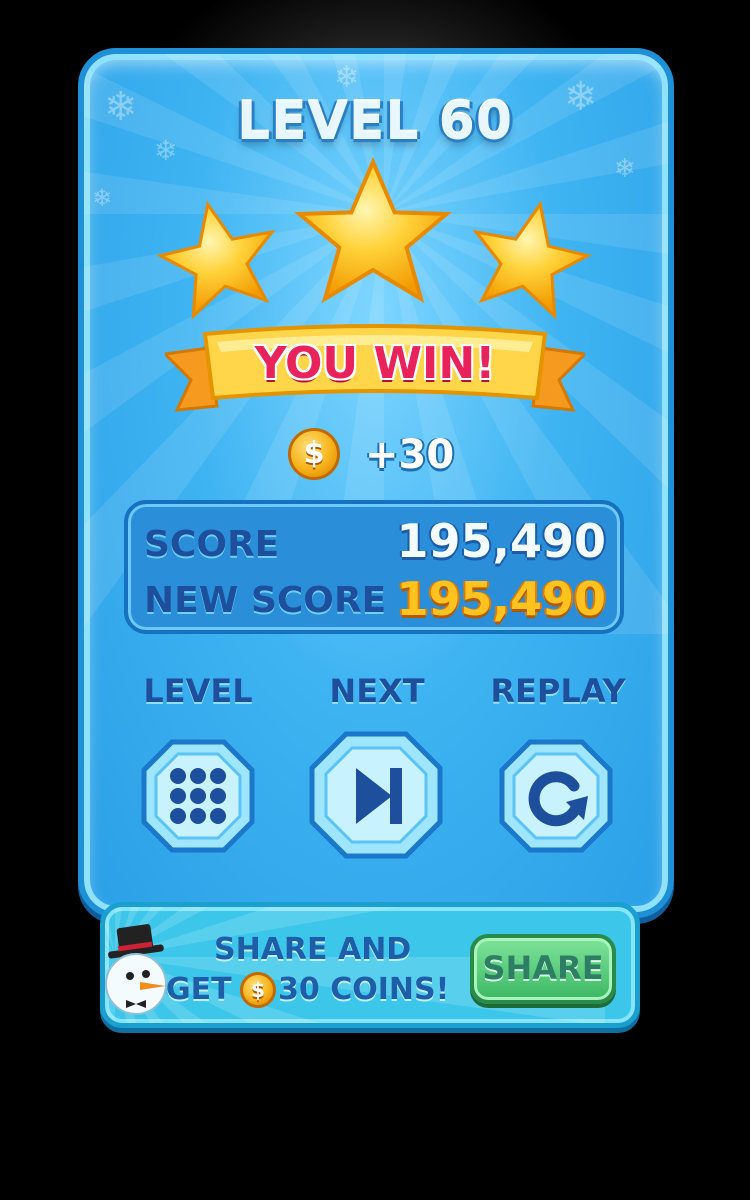 The height and width of the screenshot is (1200, 750). What do you see at coordinates (375, 363) in the screenshot?
I see `win-banner-text: YOU WIN!` at bounding box center [375, 363].